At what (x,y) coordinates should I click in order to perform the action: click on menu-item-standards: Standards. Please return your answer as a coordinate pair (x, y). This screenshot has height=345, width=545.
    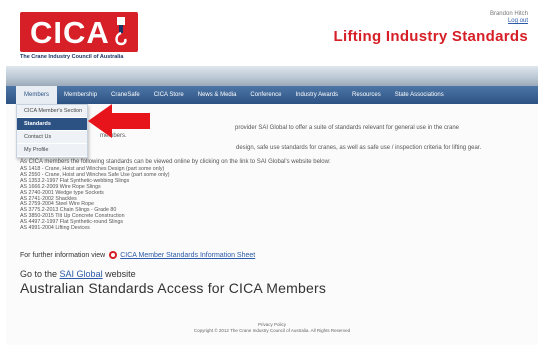
    Looking at the image, I should click on (52, 124).